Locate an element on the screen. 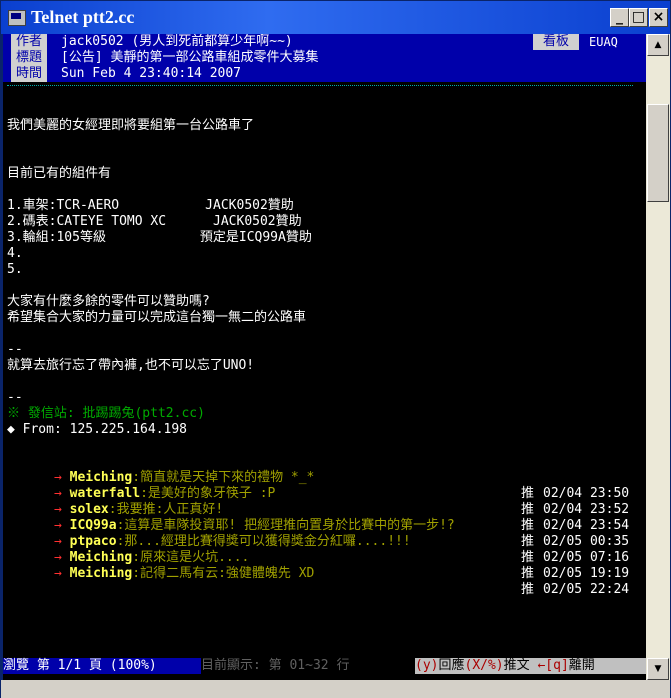  header-title-row: 標題 [公告] 美靜的第一部公路車組成零件大募集 is located at coordinates (324, 58).